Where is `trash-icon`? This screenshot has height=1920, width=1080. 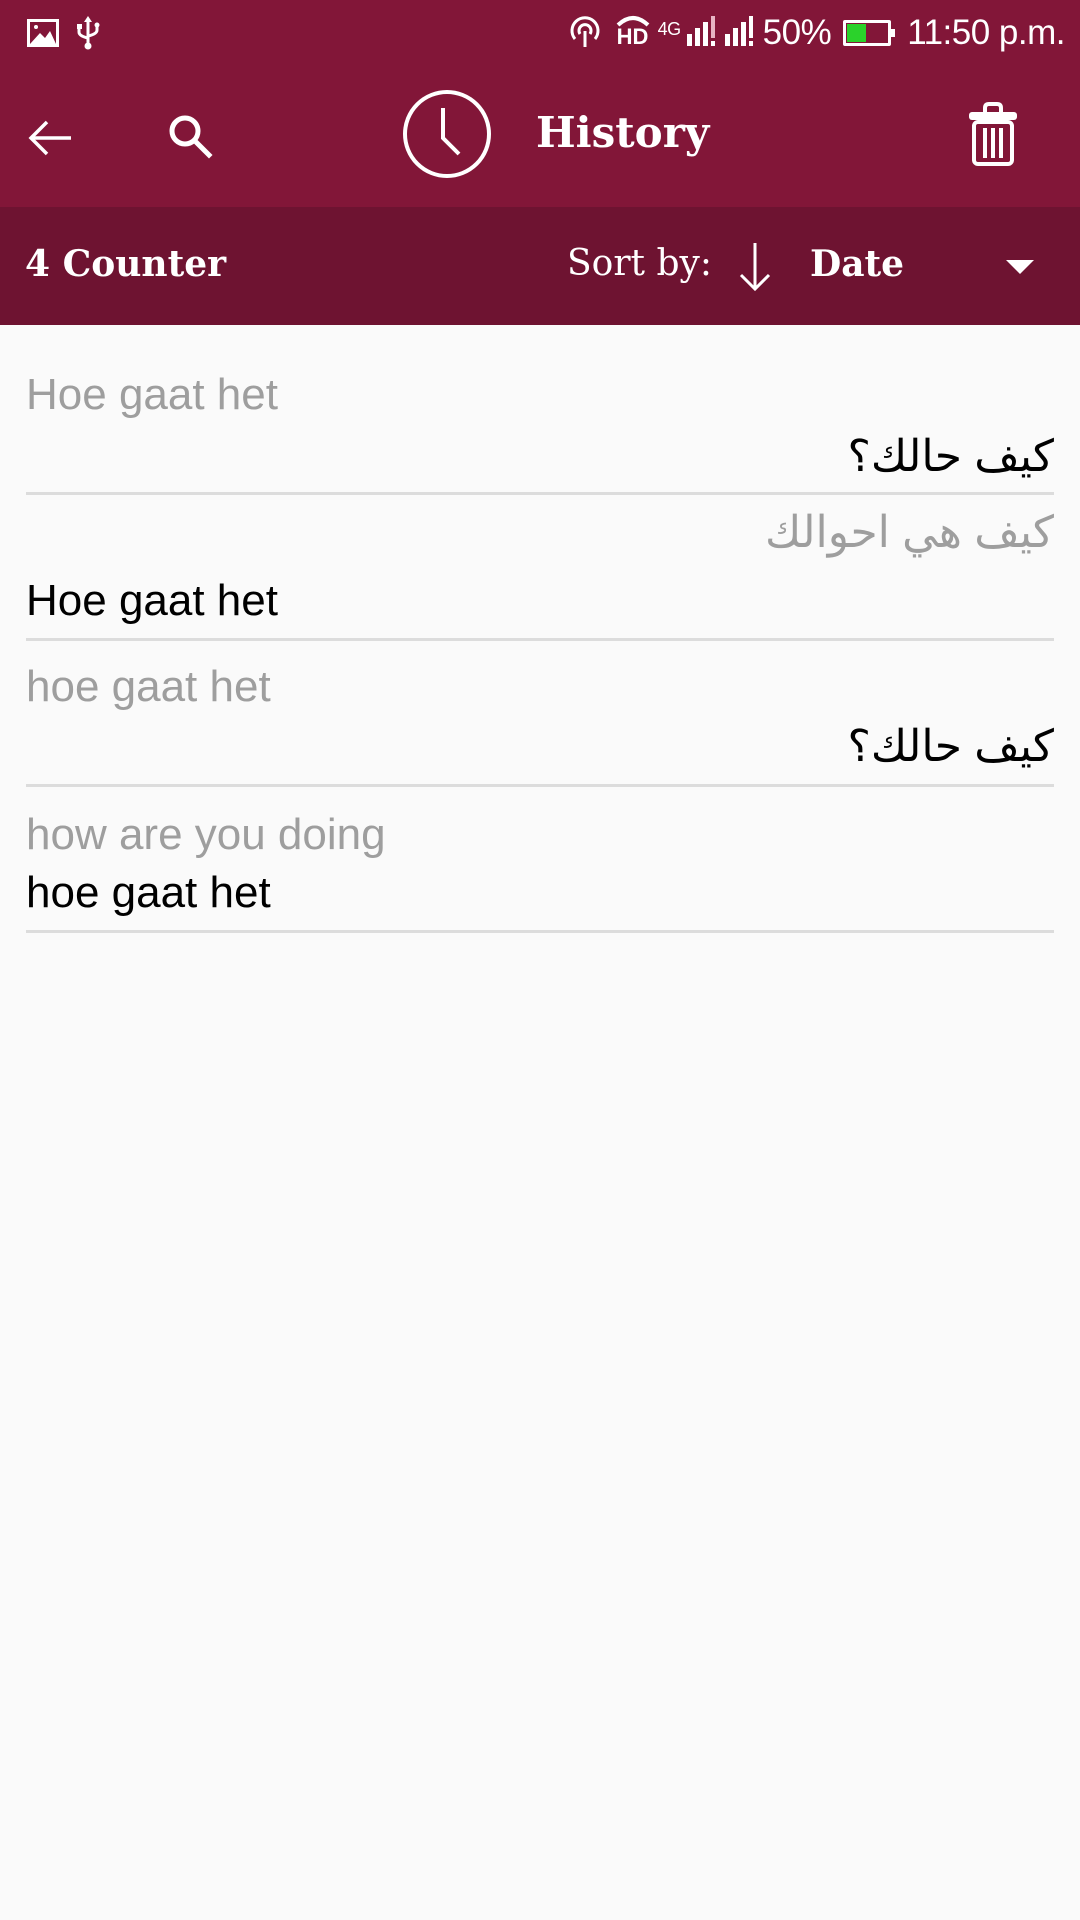 trash-icon is located at coordinates (993, 134).